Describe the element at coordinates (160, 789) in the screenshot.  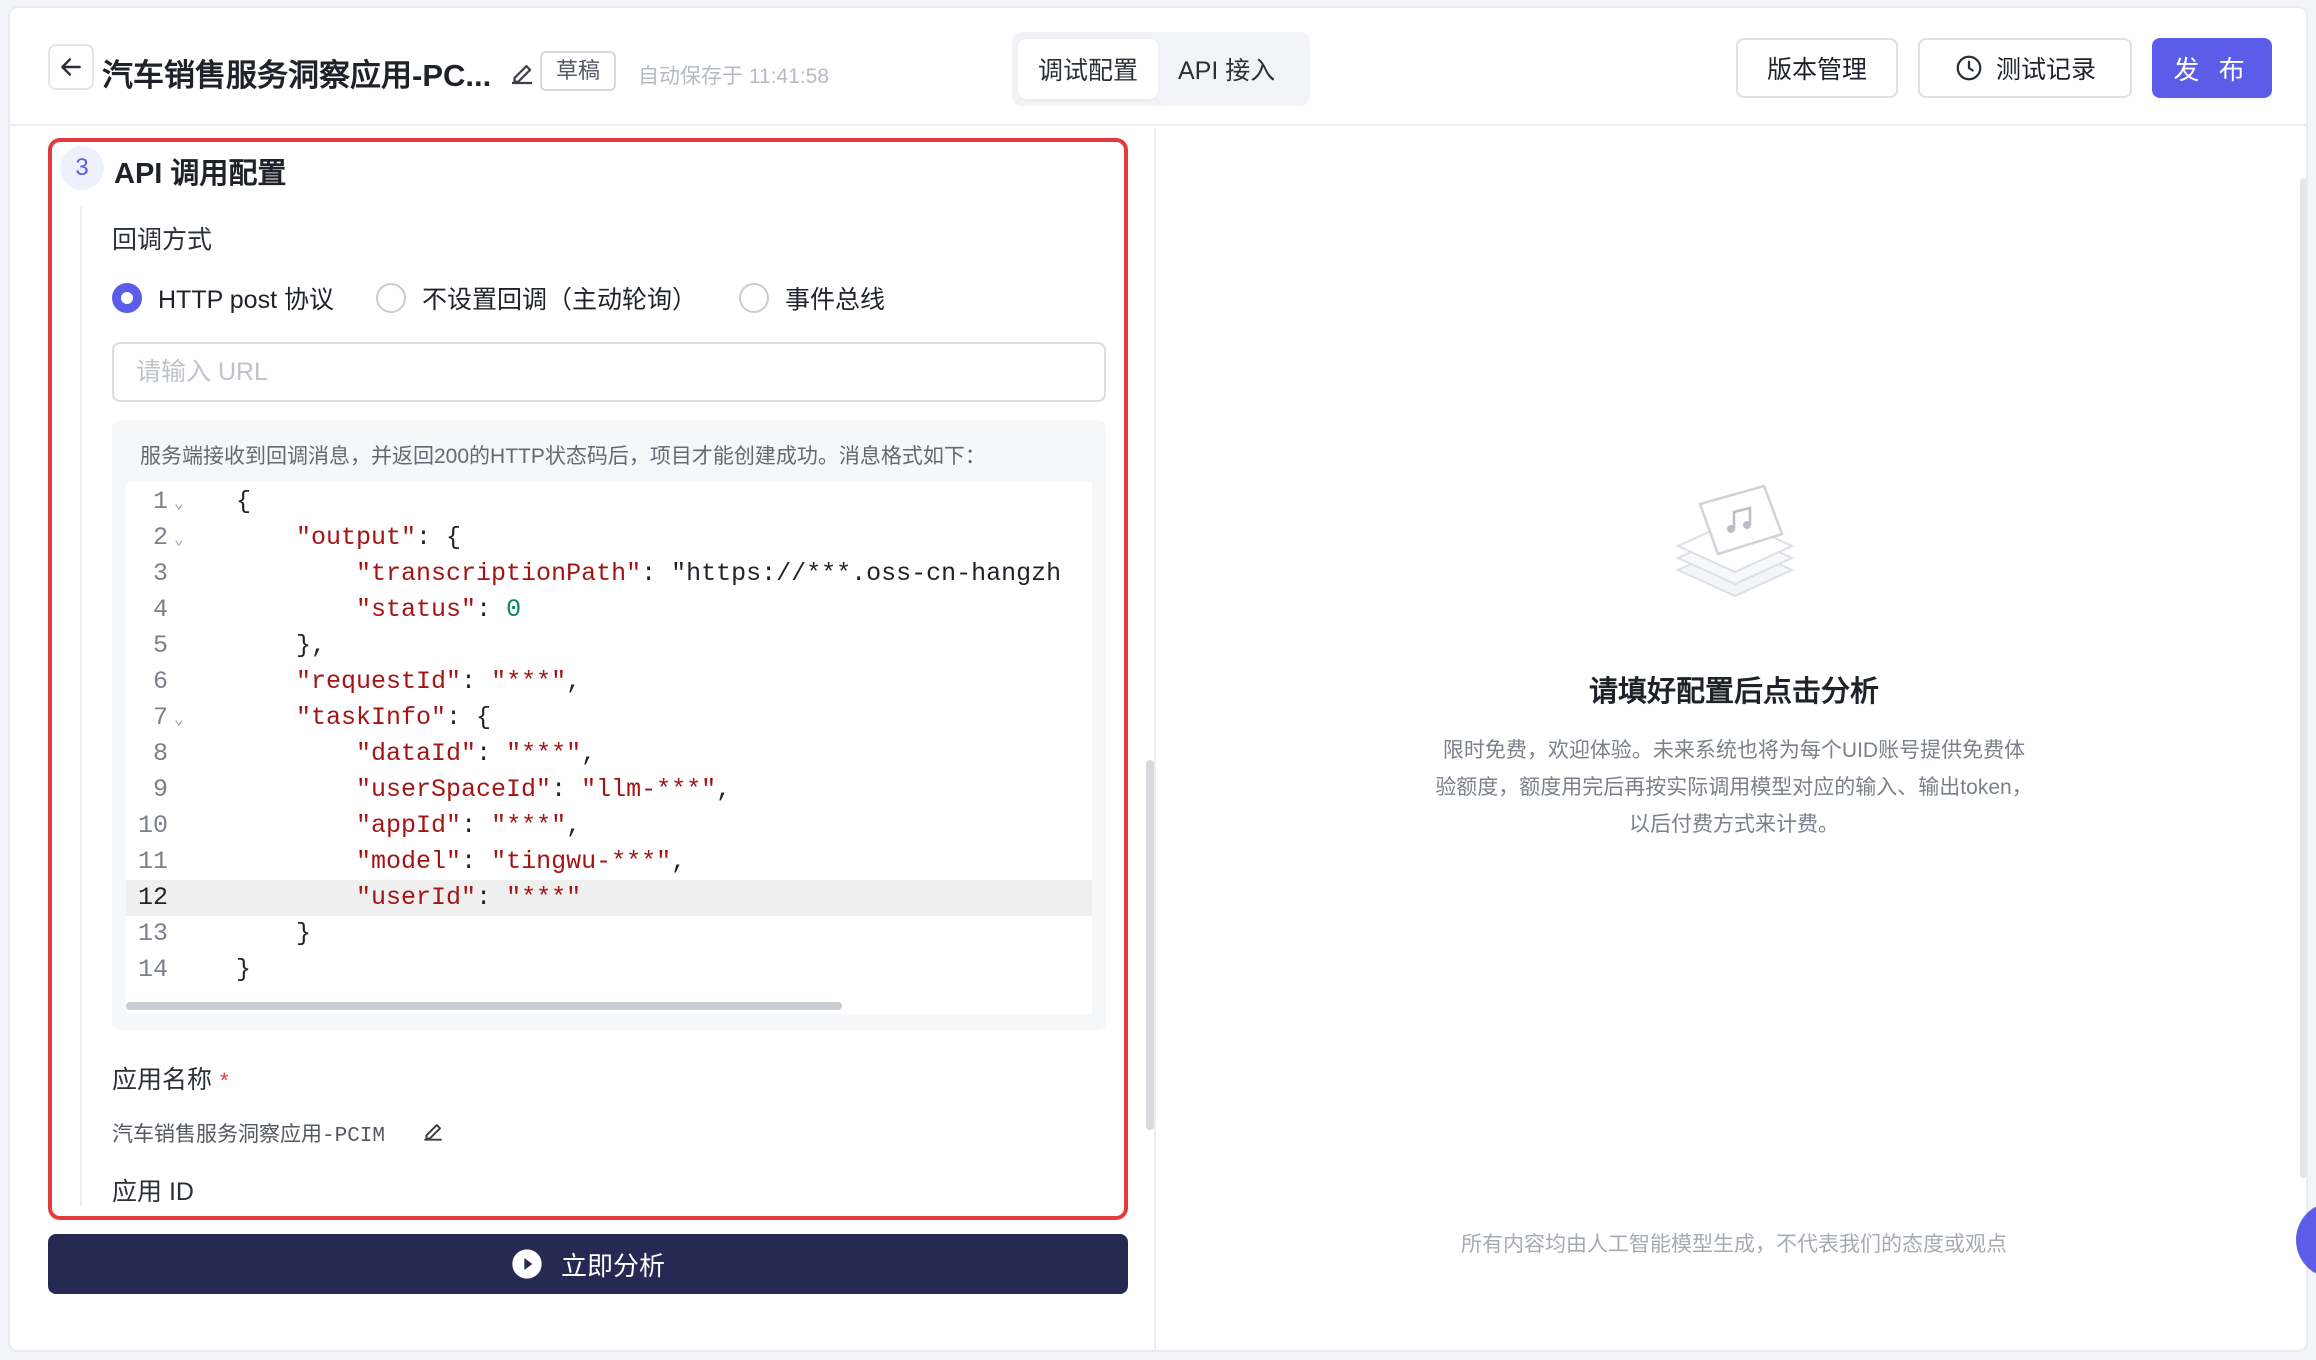
I see `line-number: 9` at that location.